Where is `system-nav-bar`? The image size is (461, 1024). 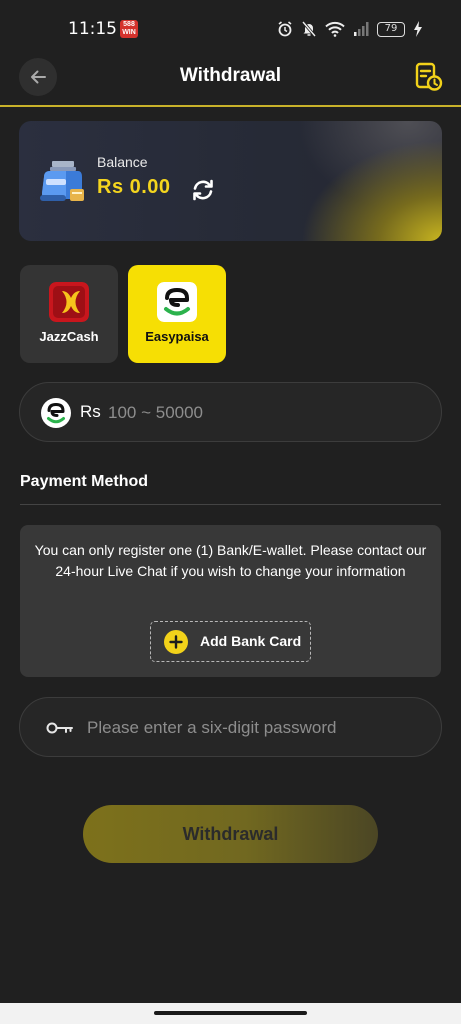 system-nav-bar is located at coordinates (230, 1013).